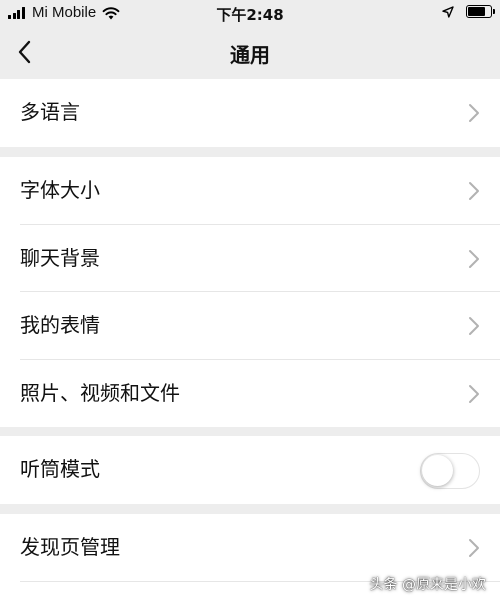  What do you see at coordinates (427, 585) in the screenshot?
I see `watermark-text: 头条 @原来是小欢` at bounding box center [427, 585].